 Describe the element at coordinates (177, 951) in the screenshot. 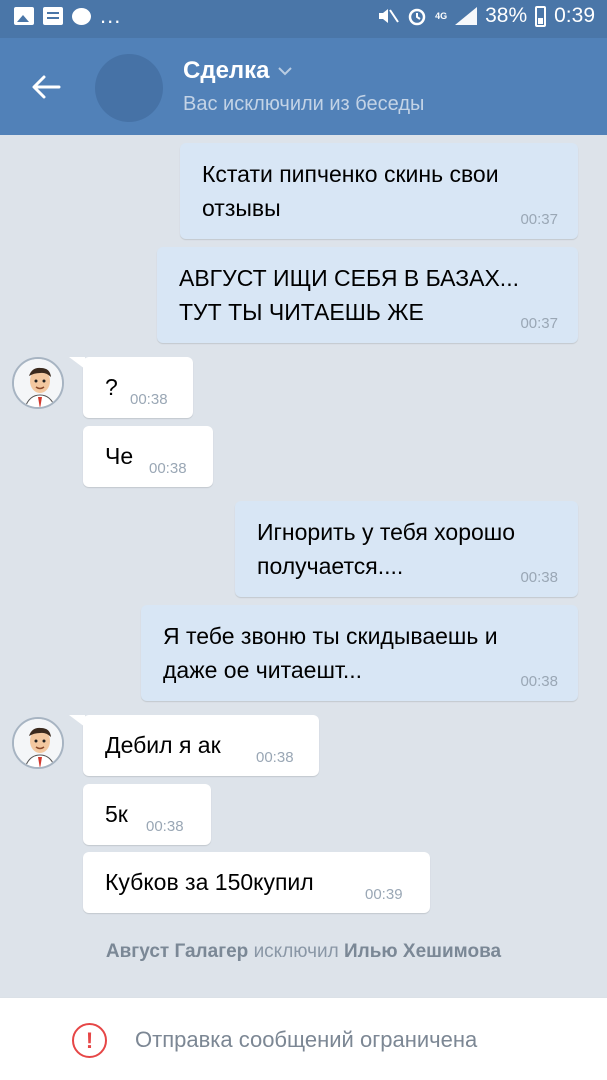

I see `service-actor: Август Галагер` at that location.